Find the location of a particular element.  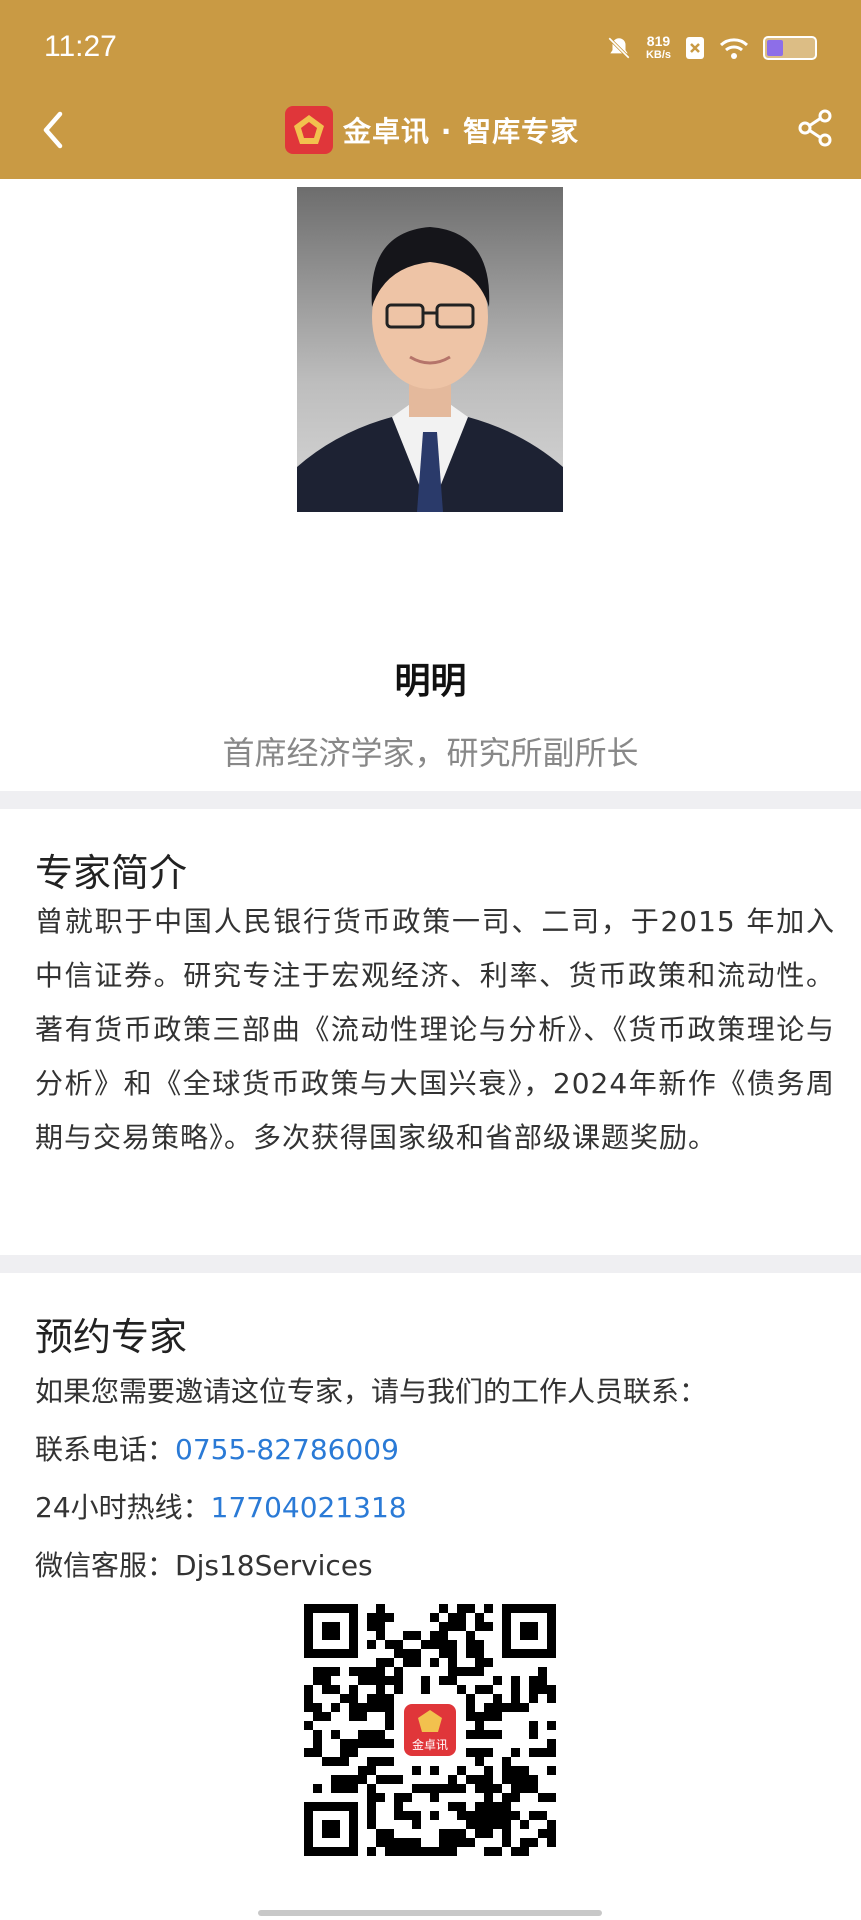

nav-title-group: 金卓讯 · 智库专家 is located at coordinates (432, 130).